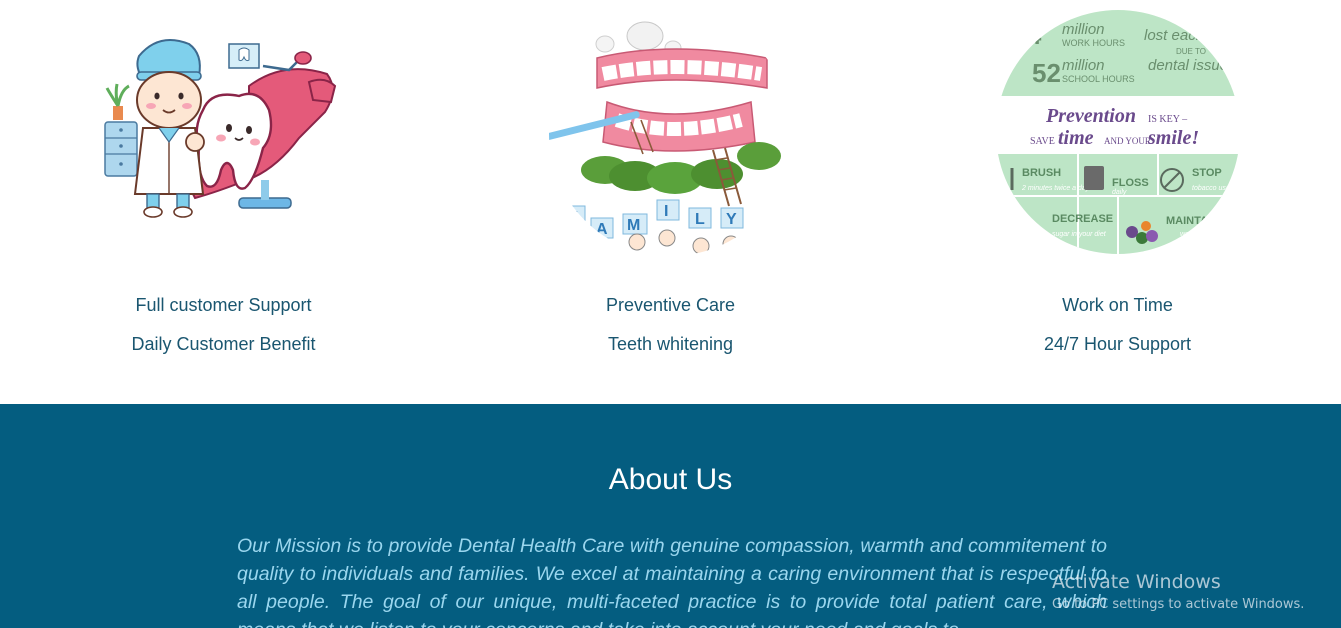 Image resolution: width=1341 pixels, height=628 pixels. Describe the element at coordinates (1207, 173) in the screenshot. I see `infographic-item: STOP` at that location.